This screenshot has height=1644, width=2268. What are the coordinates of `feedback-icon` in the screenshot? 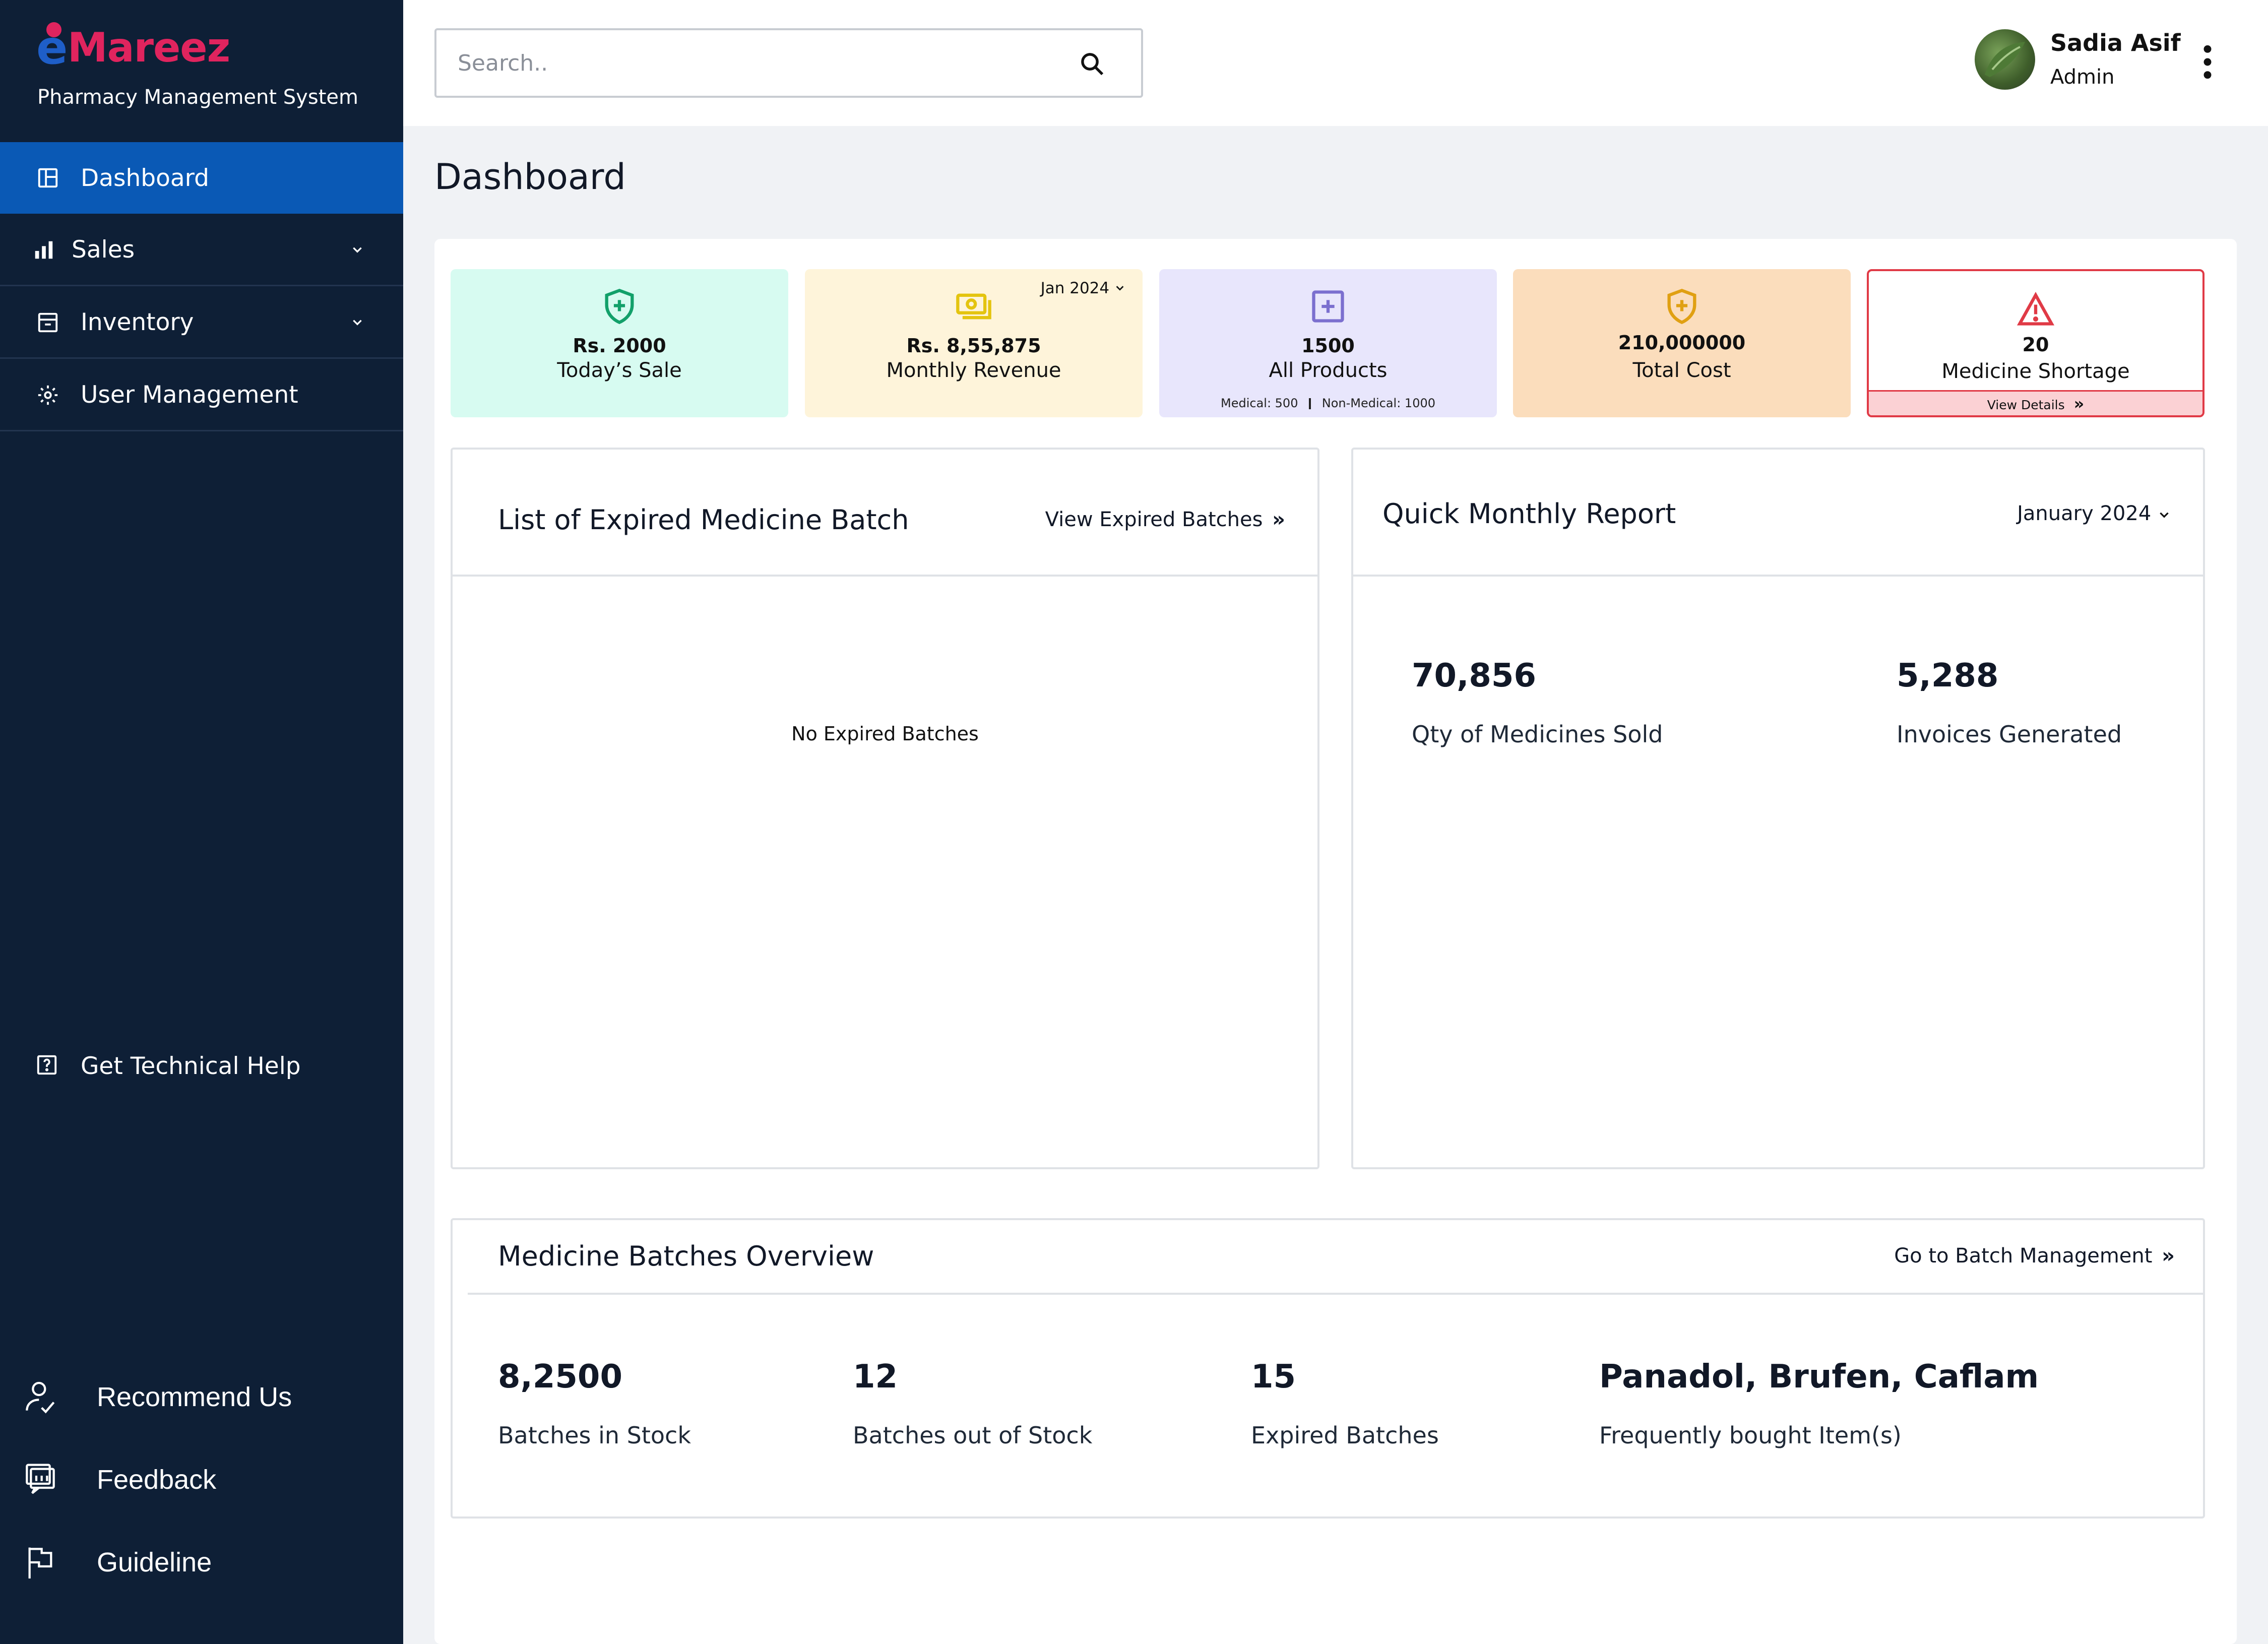 It's located at (40, 1480).